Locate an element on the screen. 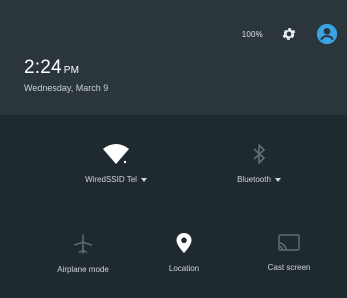 The height and width of the screenshot is (298, 347). tile-bluetooth: Bluetooth is located at coordinates (259, 163).